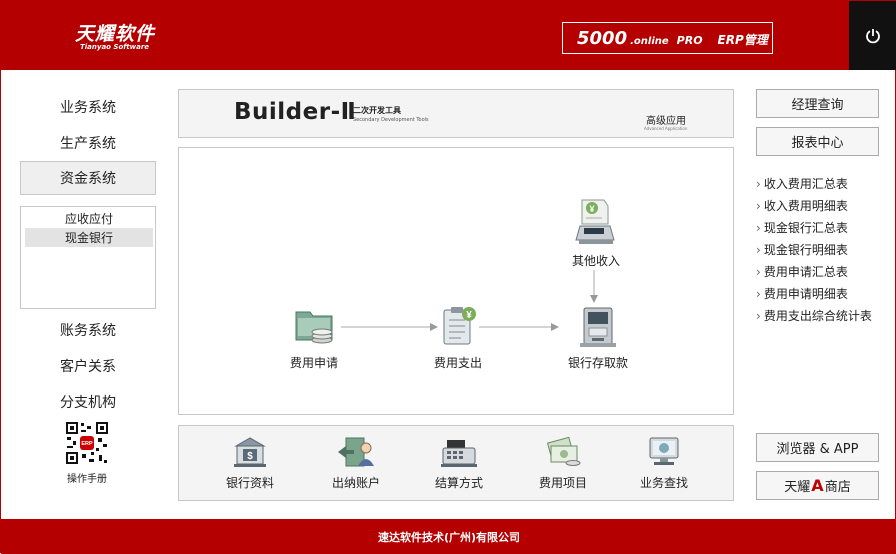 The image size is (896, 554). I want to click on quick-settlement-method: 结算方式, so click(459, 463).